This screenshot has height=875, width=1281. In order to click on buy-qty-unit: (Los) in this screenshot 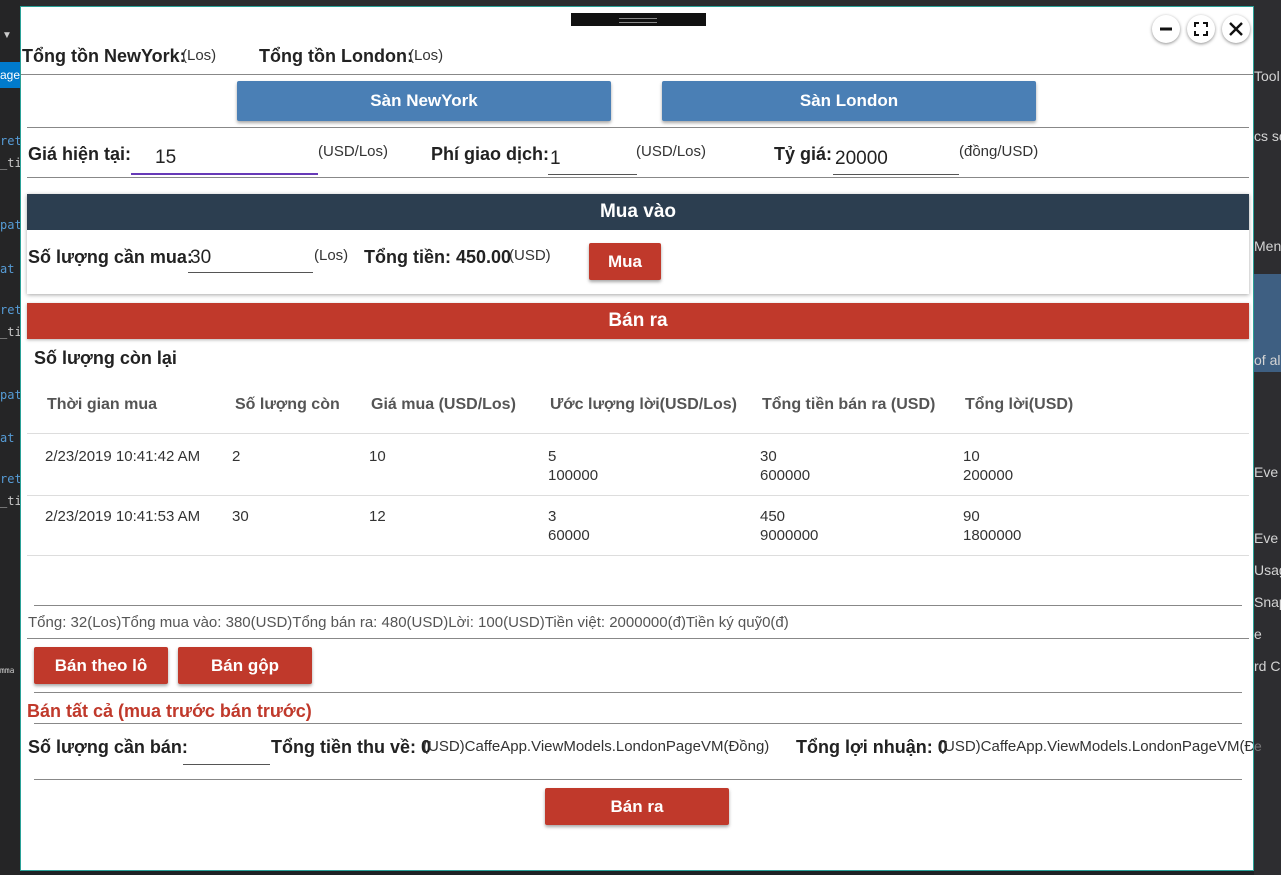, I will do `click(331, 255)`.